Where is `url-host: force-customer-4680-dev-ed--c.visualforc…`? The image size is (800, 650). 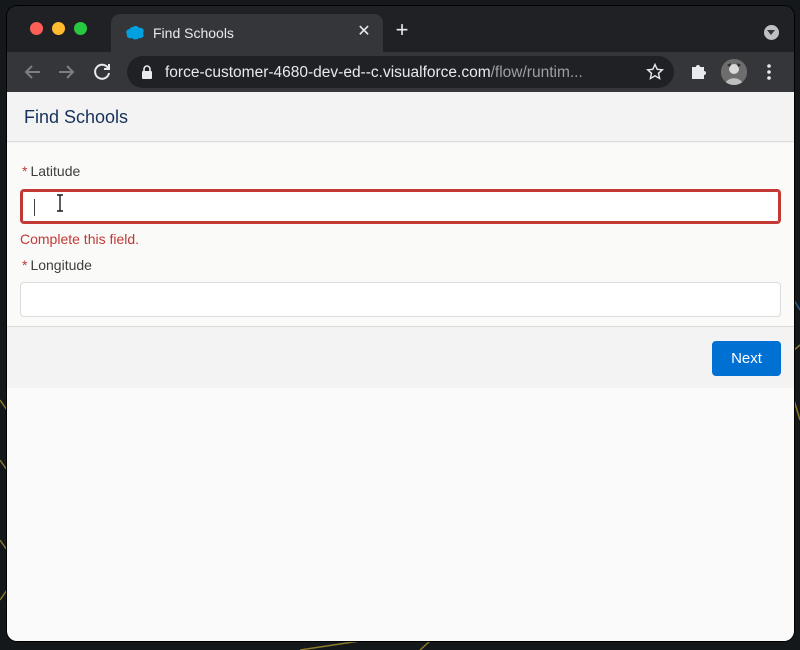 url-host: force-customer-4680-dev-ed--c.visualforc… is located at coordinates (328, 72).